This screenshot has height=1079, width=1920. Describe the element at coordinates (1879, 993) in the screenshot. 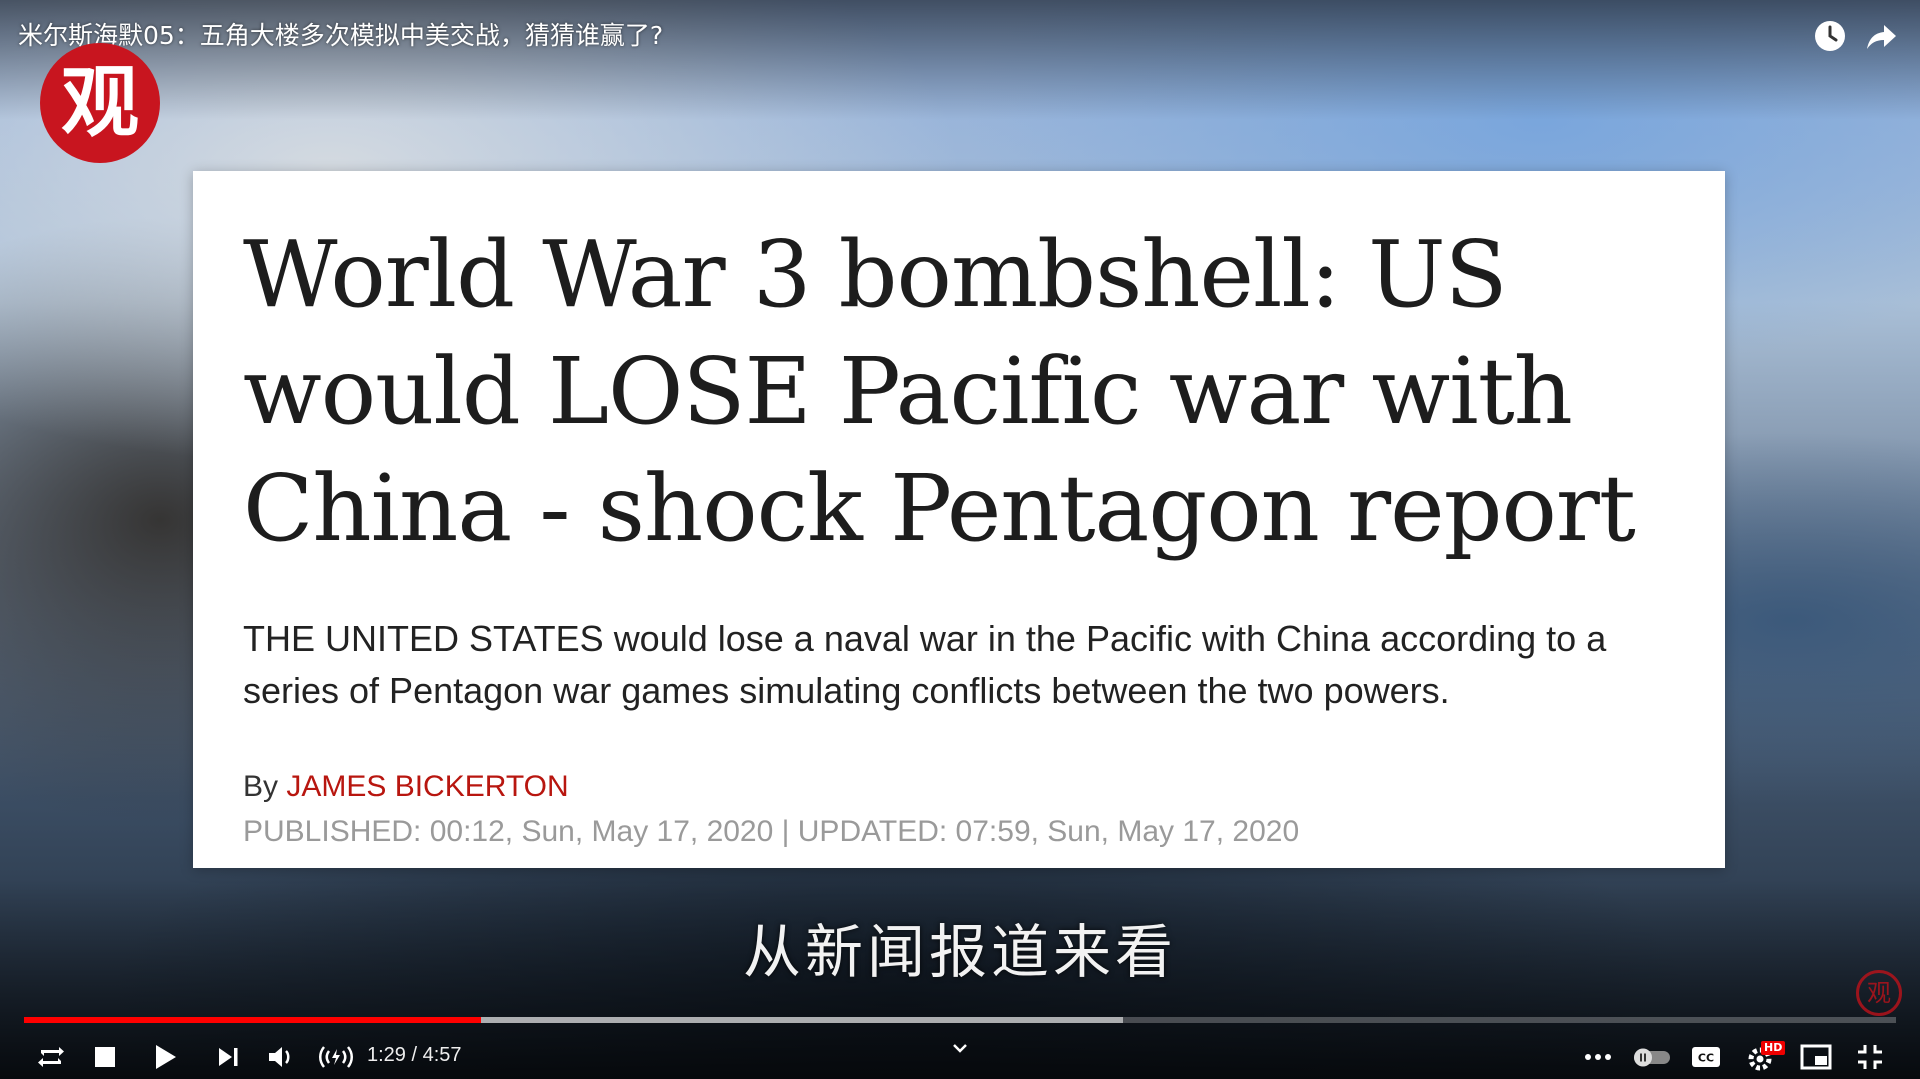

I see `channel-watermark: 观` at that location.